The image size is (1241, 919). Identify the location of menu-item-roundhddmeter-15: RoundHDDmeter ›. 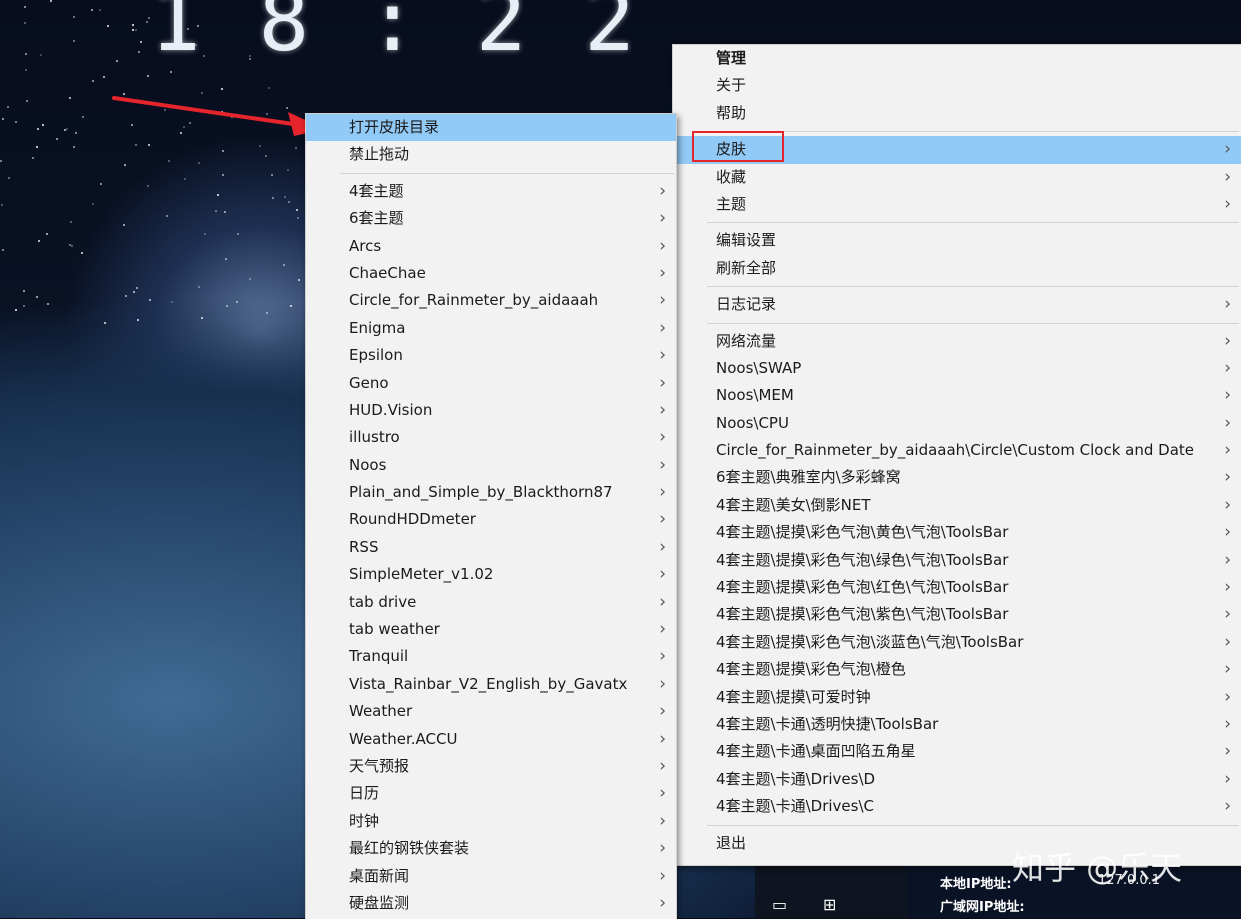
(491, 519).